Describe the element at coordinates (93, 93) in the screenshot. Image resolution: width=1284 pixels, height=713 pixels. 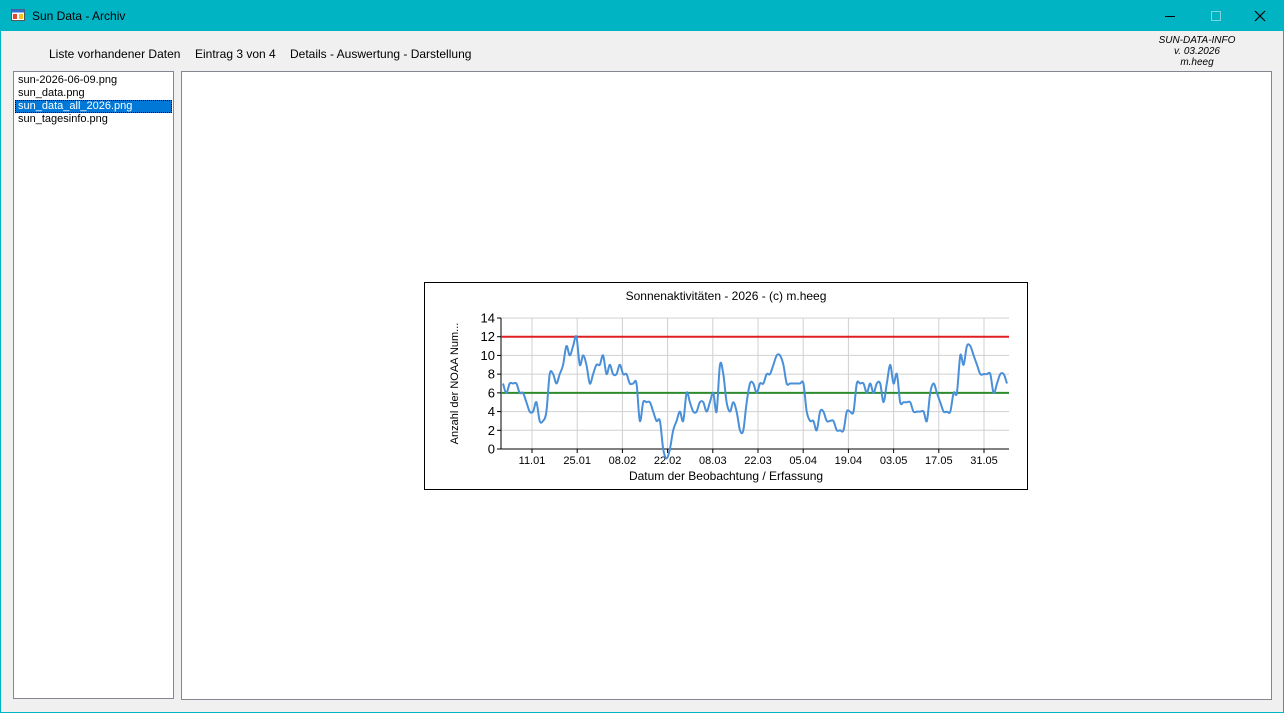
I see `file-item: sun_data.png` at that location.